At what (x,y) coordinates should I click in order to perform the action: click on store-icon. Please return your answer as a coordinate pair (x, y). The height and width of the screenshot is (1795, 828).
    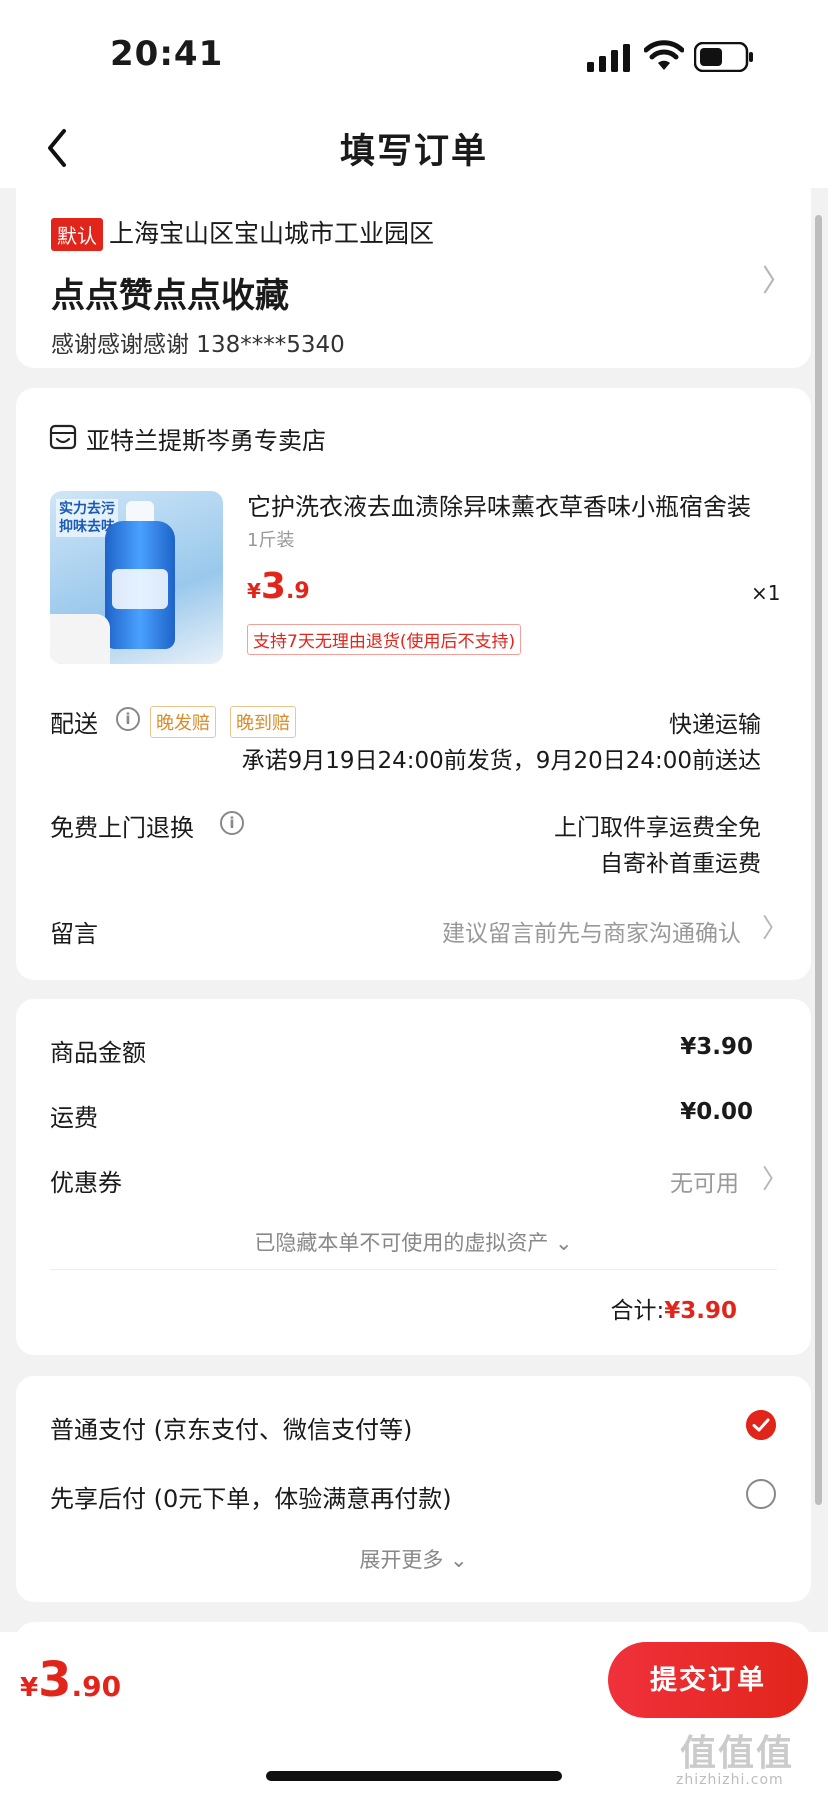
    Looking at the image, I should click on (63, 437).